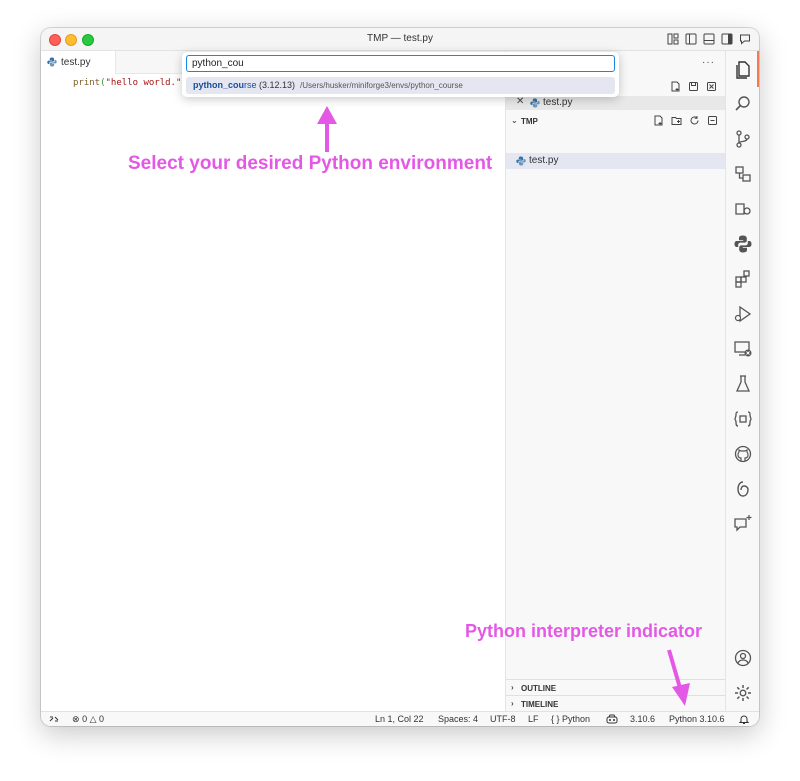 The image size is (800, 781). What do you see at coordinates (674, 669) in the screenshot?
I see `interpreter-arrow-shaft` at bounding box center [674, 669].